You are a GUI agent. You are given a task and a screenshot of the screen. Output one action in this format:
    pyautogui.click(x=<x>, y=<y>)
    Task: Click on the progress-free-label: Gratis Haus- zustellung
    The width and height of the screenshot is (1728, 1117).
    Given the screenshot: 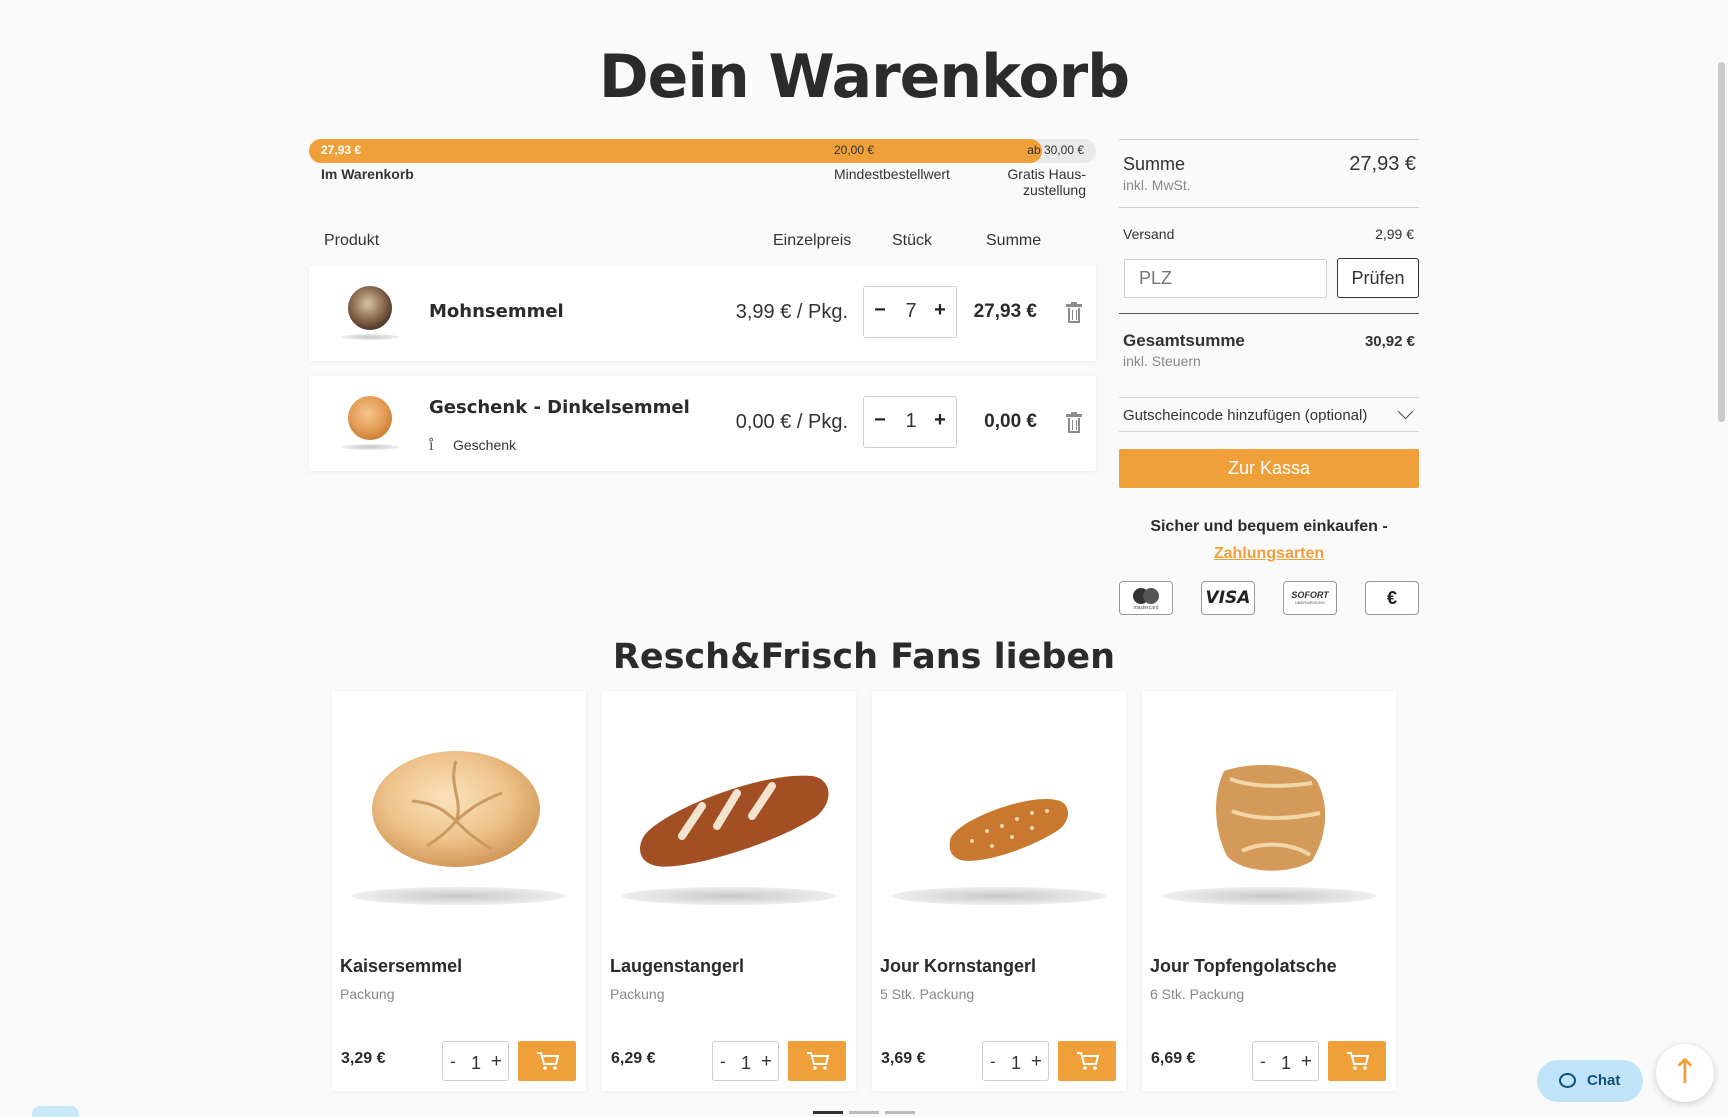 What is the action you would take?
    pyautogui.click(x=1043, y=182)
    